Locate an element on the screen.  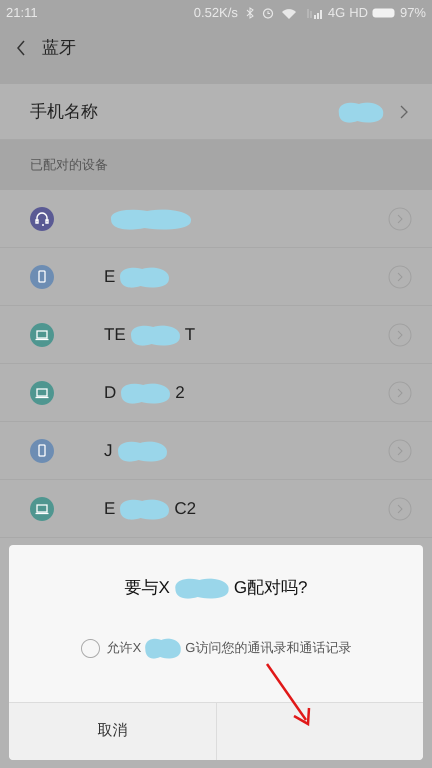
cancel-button: 取消 is located at coordinates (112, 731).